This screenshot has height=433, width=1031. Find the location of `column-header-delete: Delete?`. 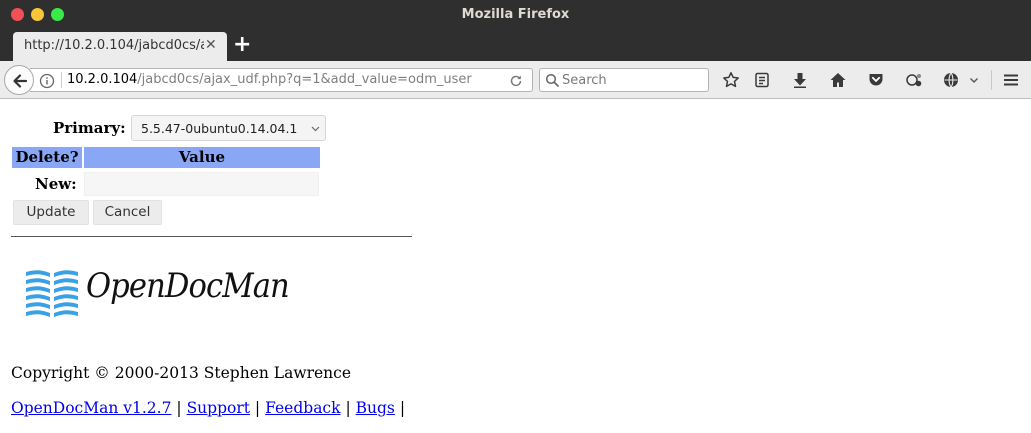

column-header-delete: Delete? is located at coordinates (47, 157).